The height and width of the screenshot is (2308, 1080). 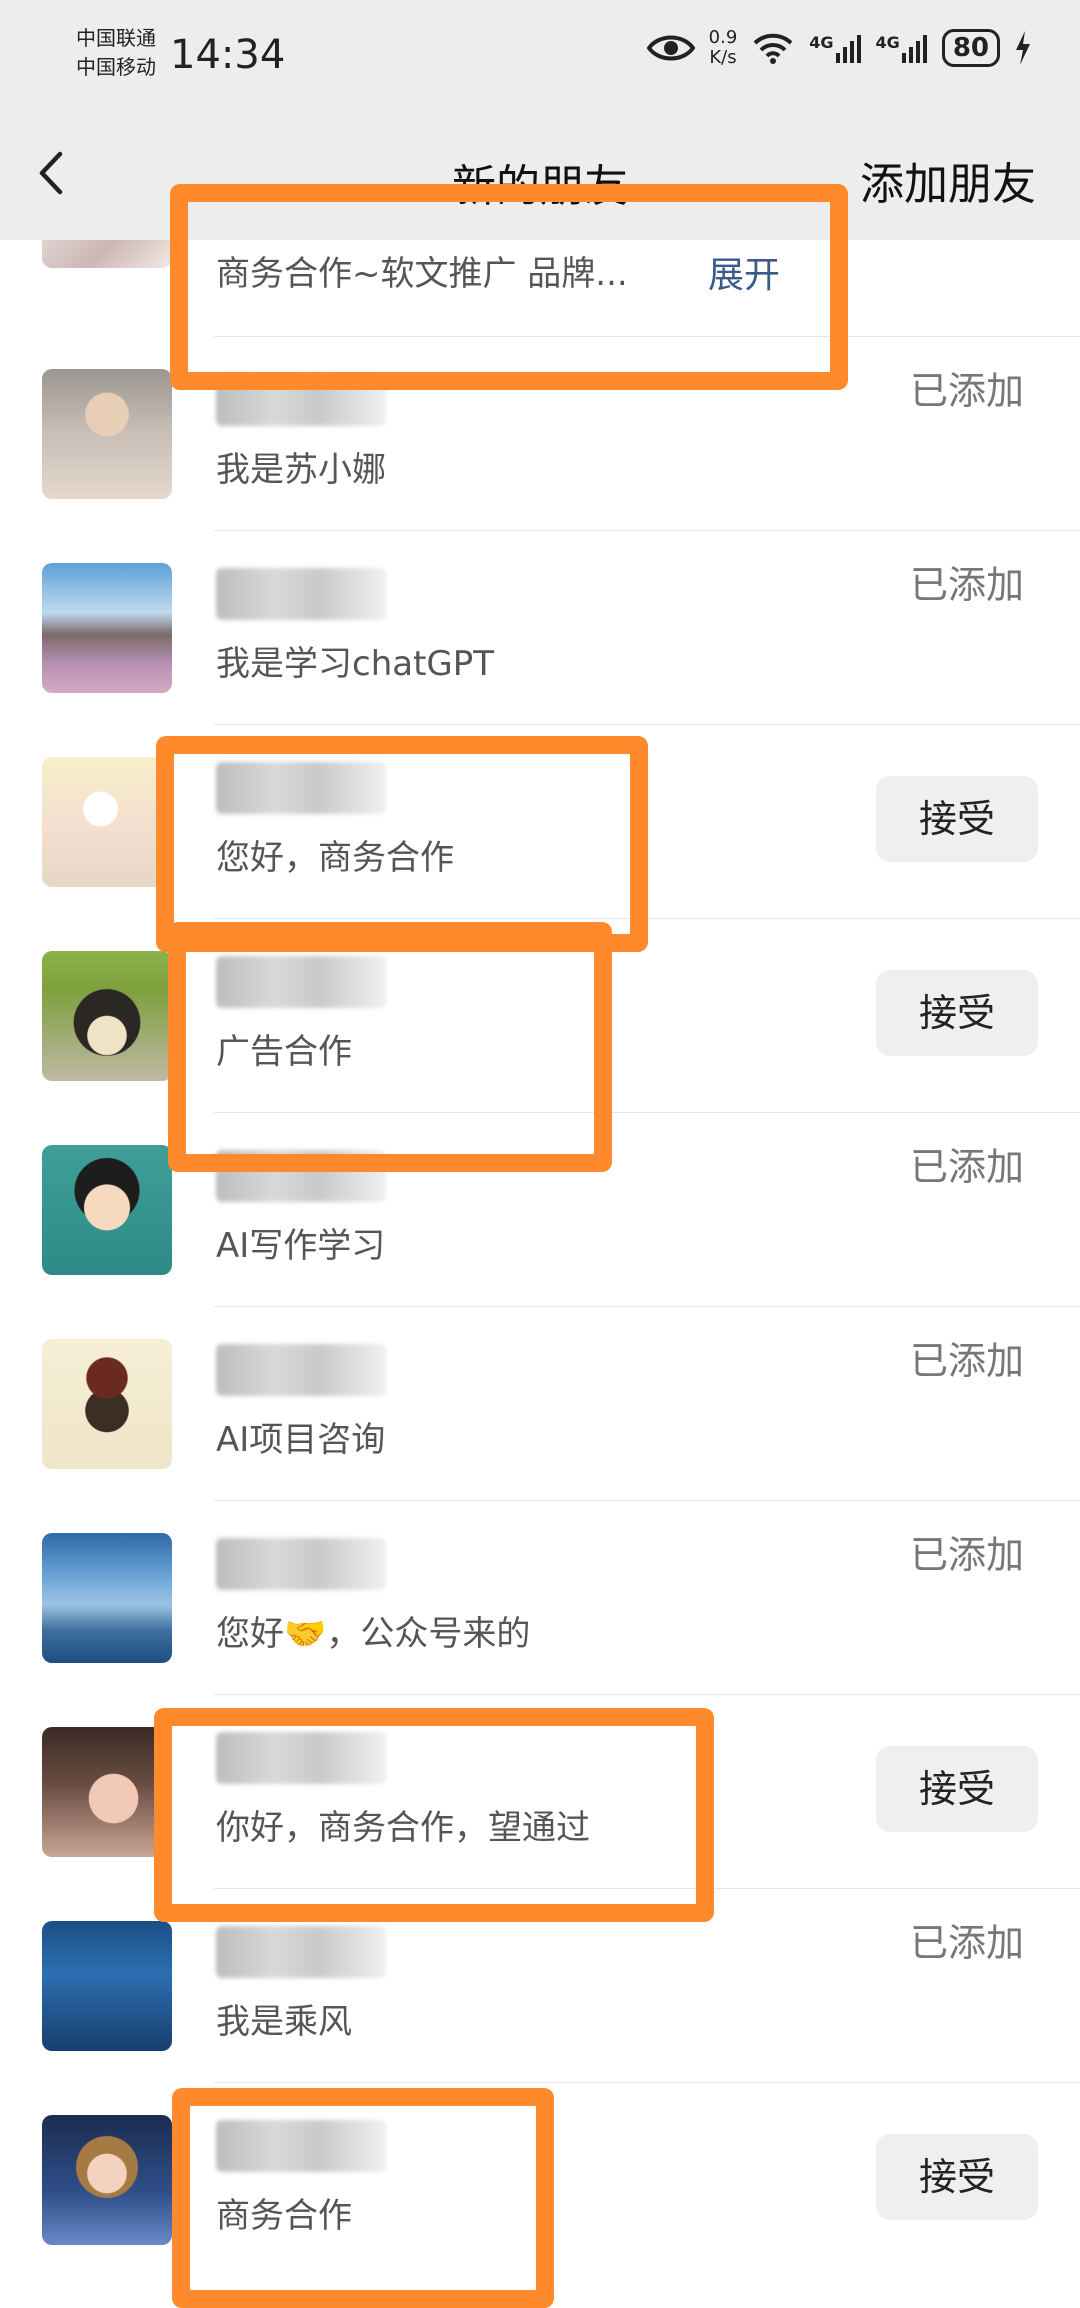 What do you see at coordinates (373, 1634) in the screenshot?
I see `request-message: 您好🤝，公众号来的` at bounding box center [373, 1634].